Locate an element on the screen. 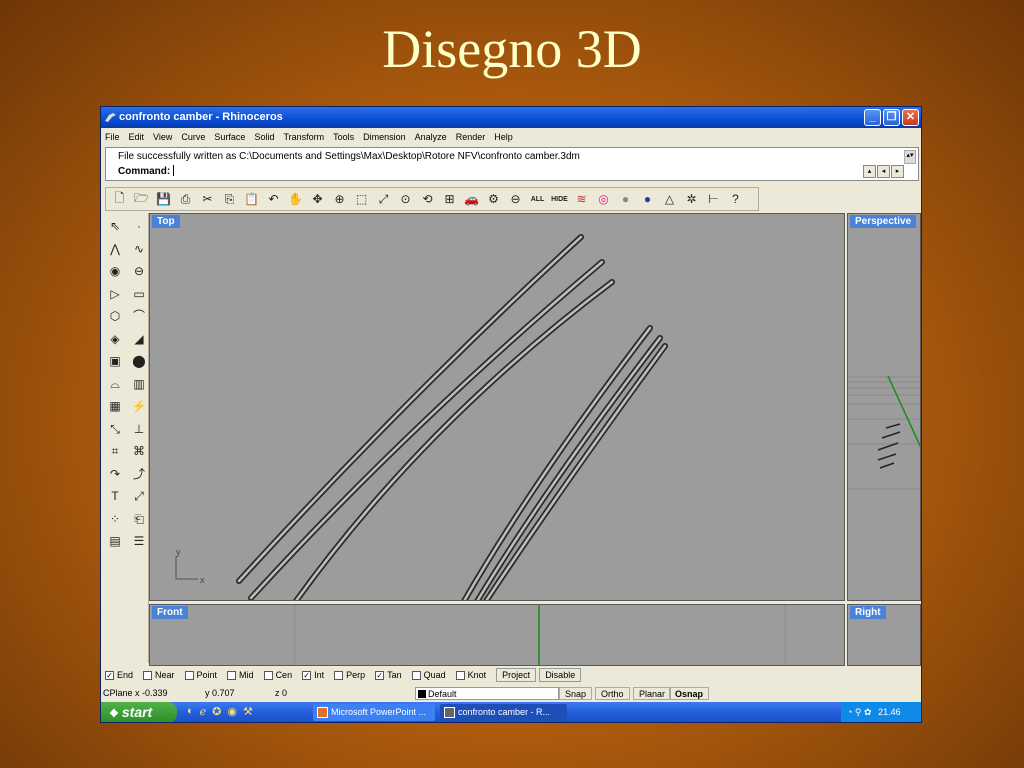  checkbox-perp is located at coordinates (339, 675).